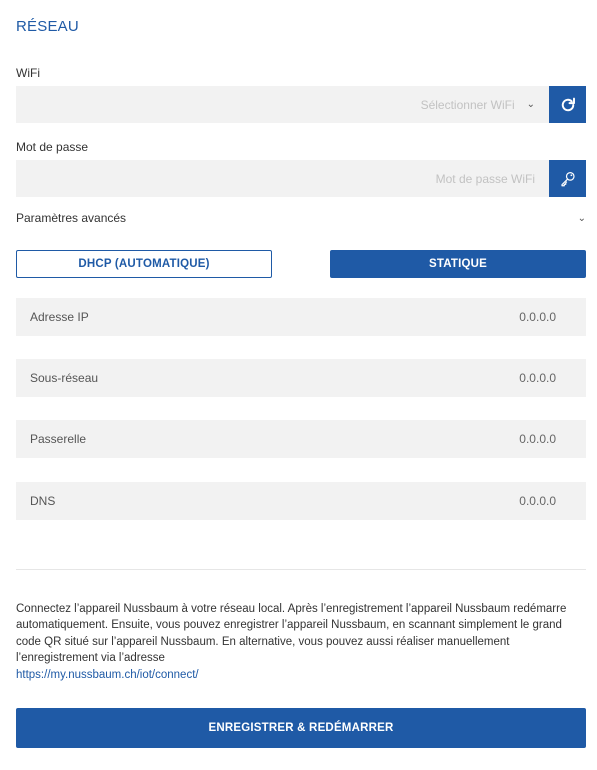  What do you see at coordinates (301, 501) in the screenshot?
I see `dns-field: DNS 0.0.0.0` at bounding box center [301, 501].